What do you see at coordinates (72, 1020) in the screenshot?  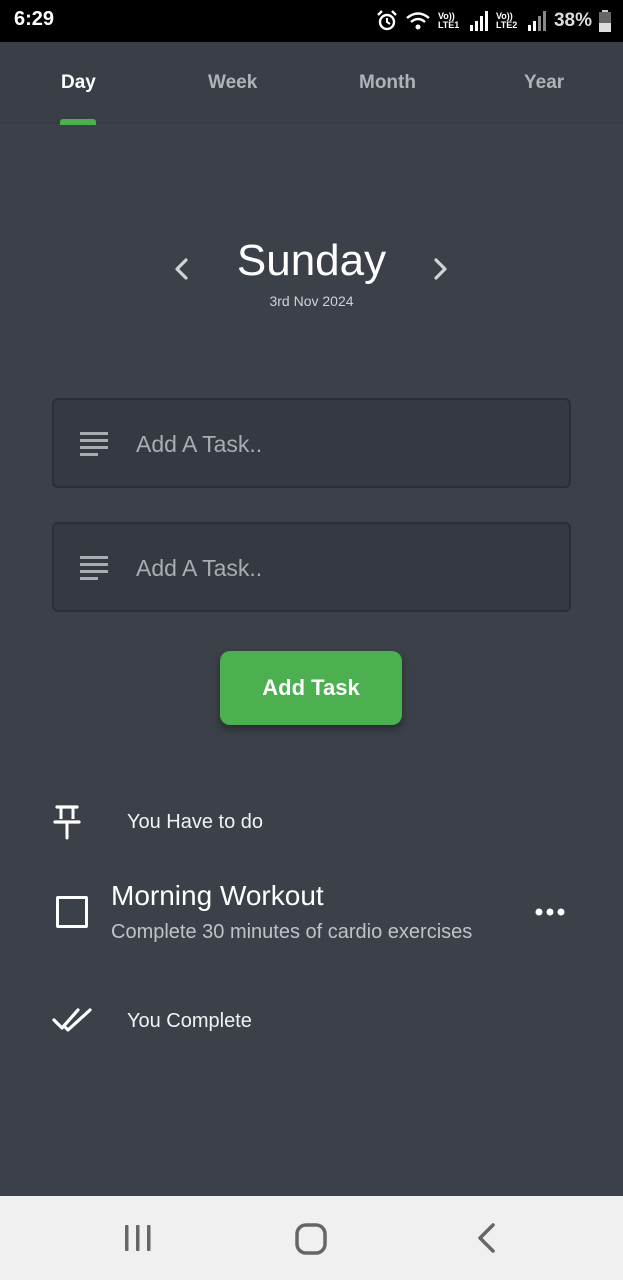 I see `double-check-icon` at bounding box center [72, 1020].